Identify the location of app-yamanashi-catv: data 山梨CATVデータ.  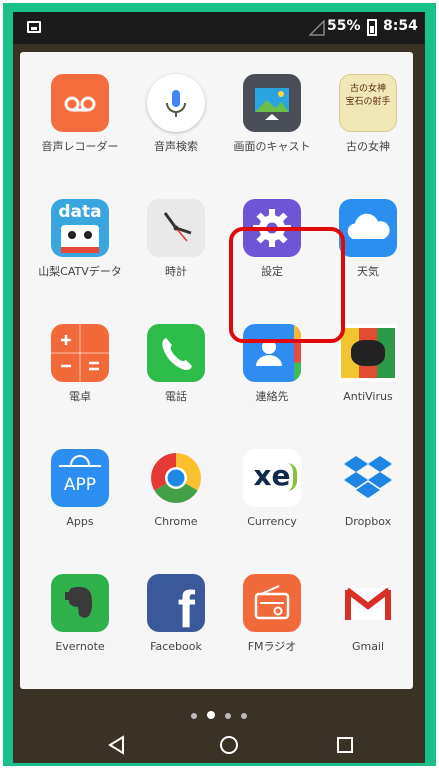
(80, 239).